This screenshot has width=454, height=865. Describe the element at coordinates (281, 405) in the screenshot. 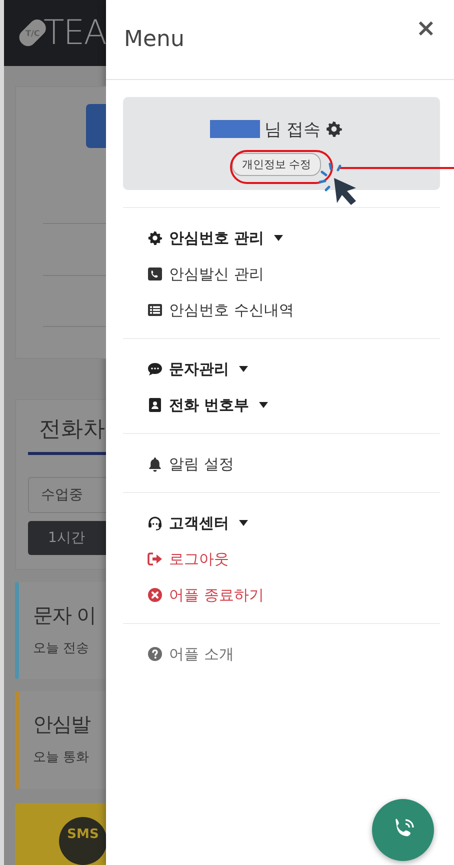

I see `menu-item: 전화 번호부` at that location.